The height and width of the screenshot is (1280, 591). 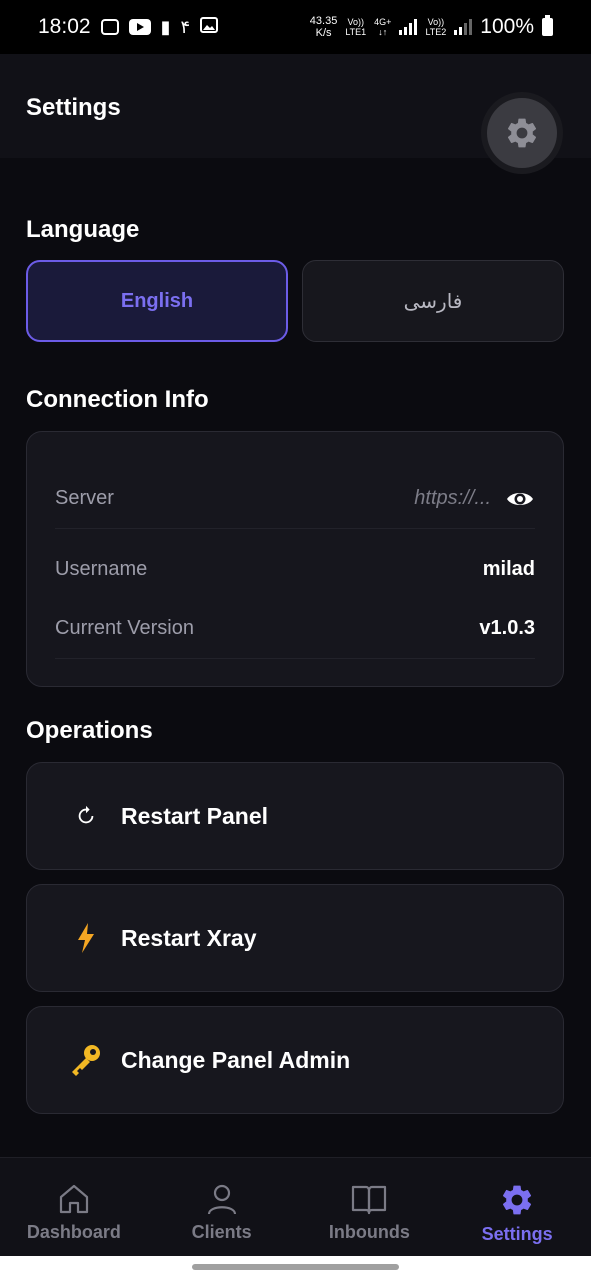 I want to click on book-icon, so click(x=369, y=1200).